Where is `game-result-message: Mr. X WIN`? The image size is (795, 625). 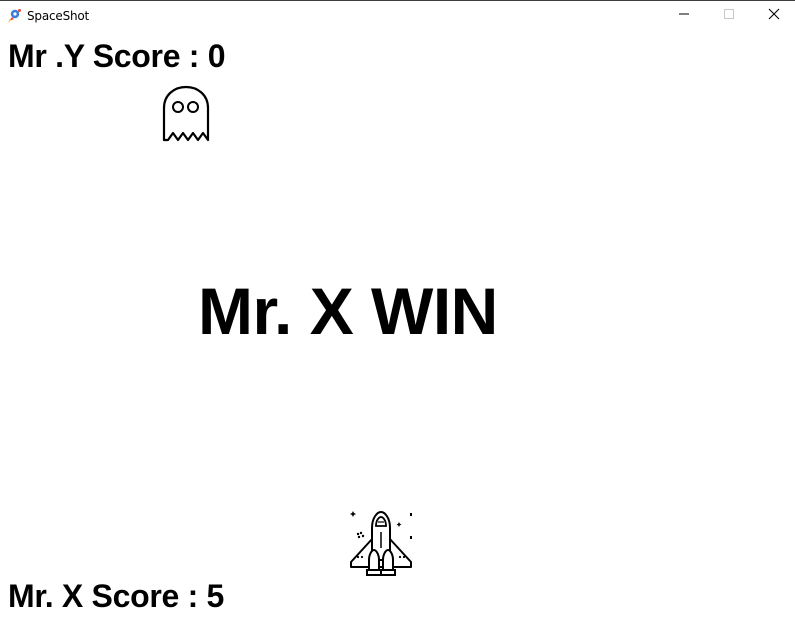
game-result-message: Mr. X WIN is located at coordinates (348, 311).